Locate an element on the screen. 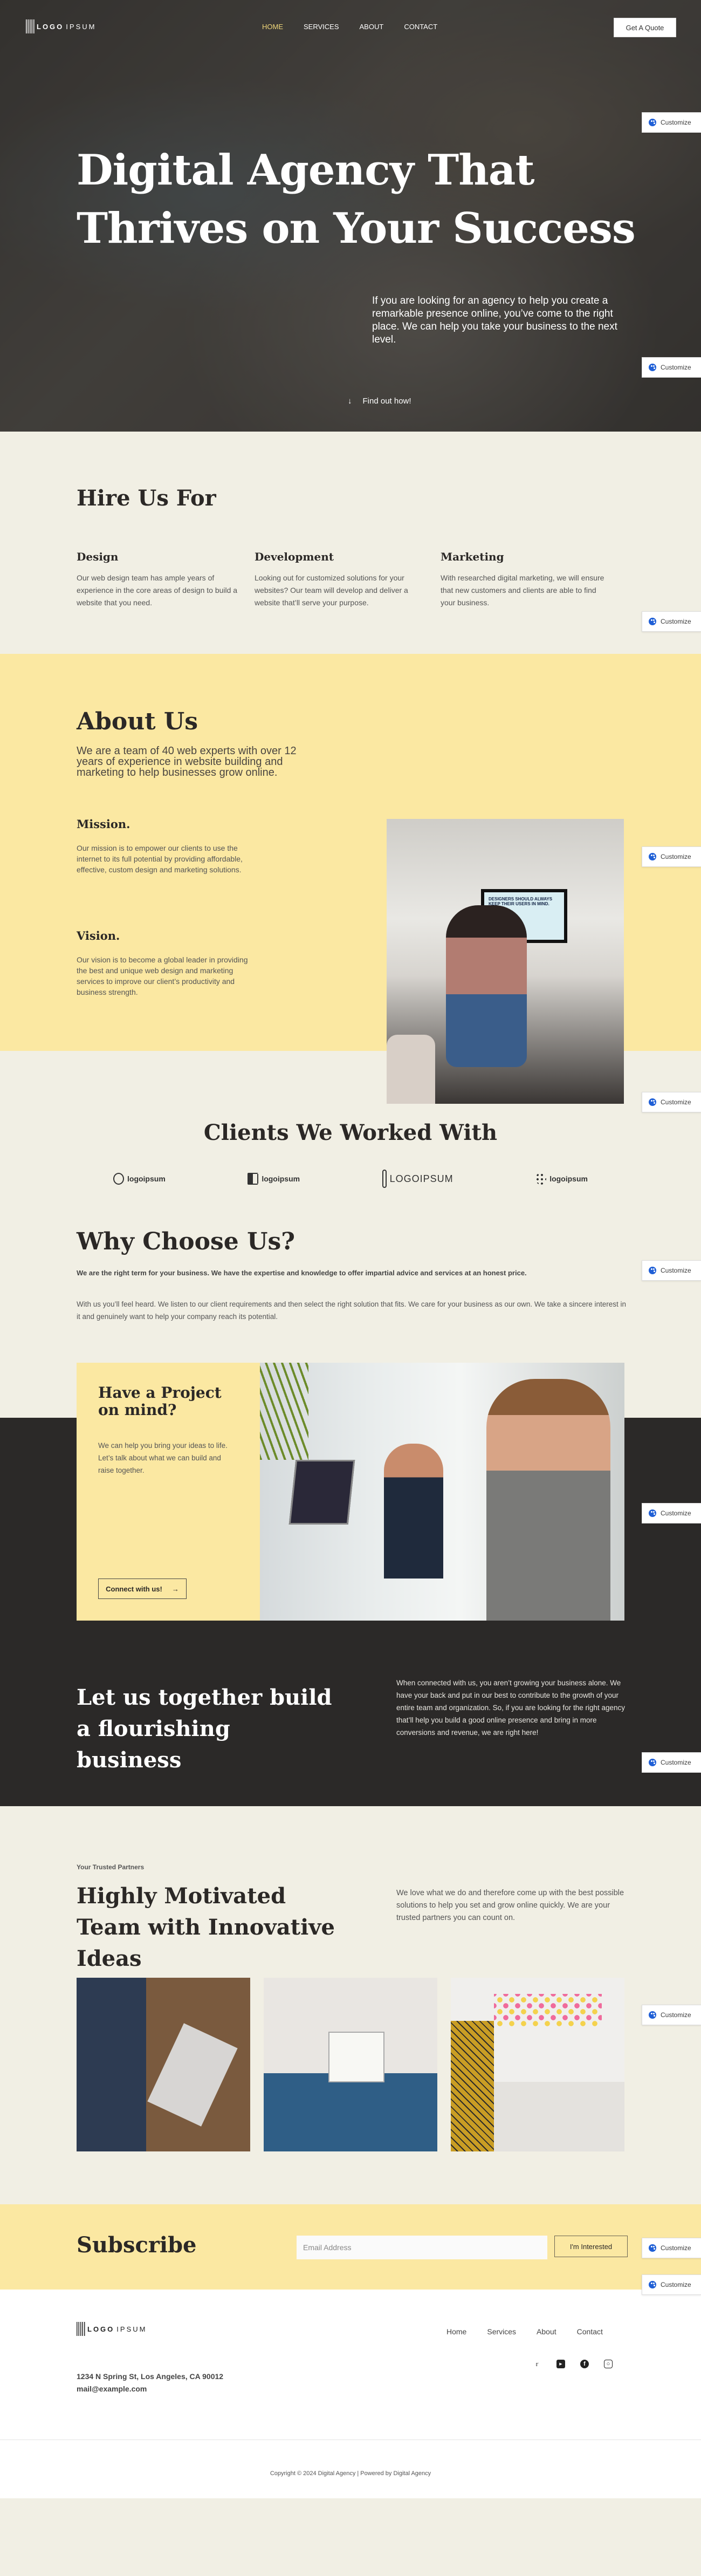 This screenshot has width=701, height=2576. project-image is located at coordinates (442, 1492).